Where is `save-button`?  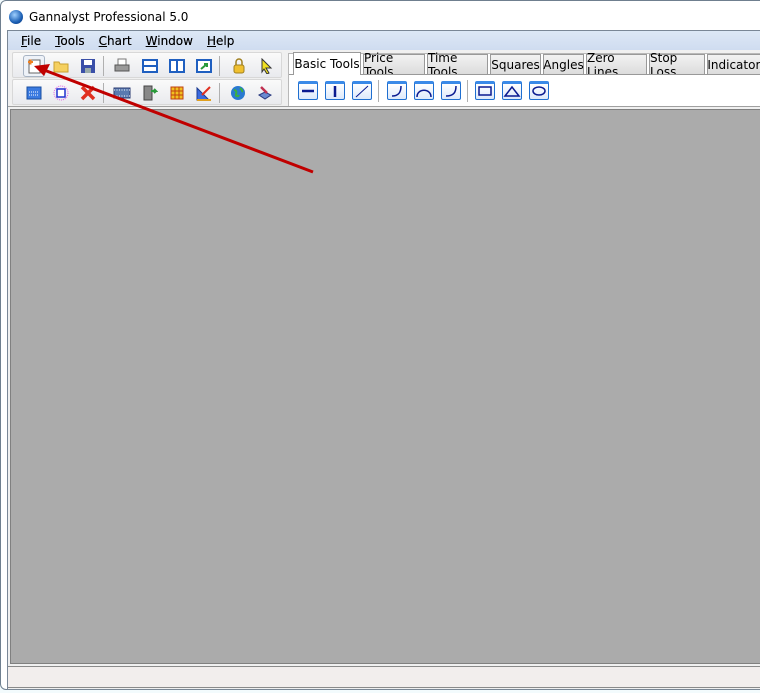 save-button is located at coordinates (88, 66).